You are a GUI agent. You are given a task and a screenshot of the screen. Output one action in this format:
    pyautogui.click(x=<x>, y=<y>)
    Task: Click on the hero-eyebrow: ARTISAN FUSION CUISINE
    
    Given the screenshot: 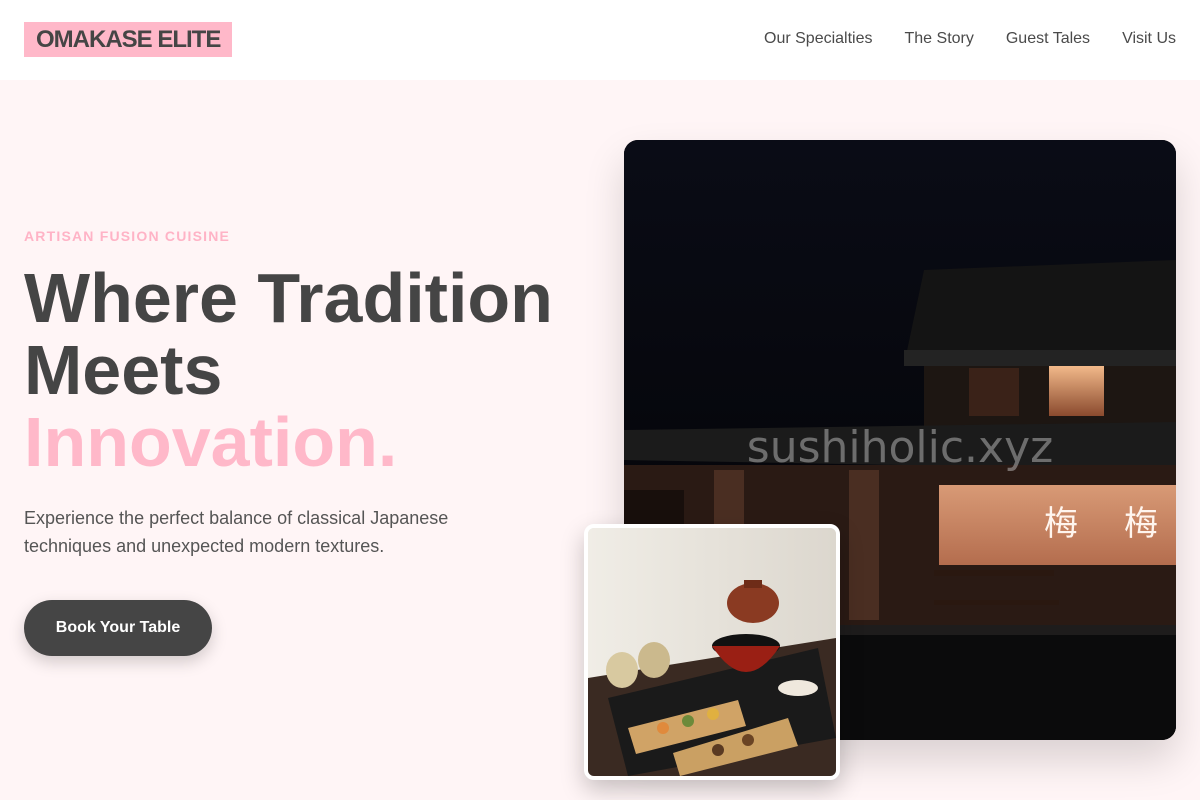 What is the action you would take?
    pyautogui.click(x=127, y=236)
    